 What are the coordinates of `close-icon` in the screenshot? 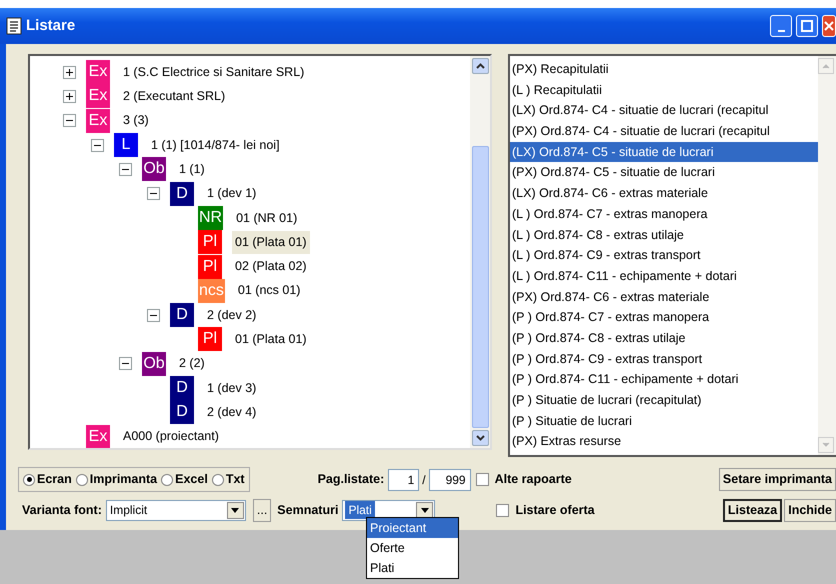 It's located at (829, 26).